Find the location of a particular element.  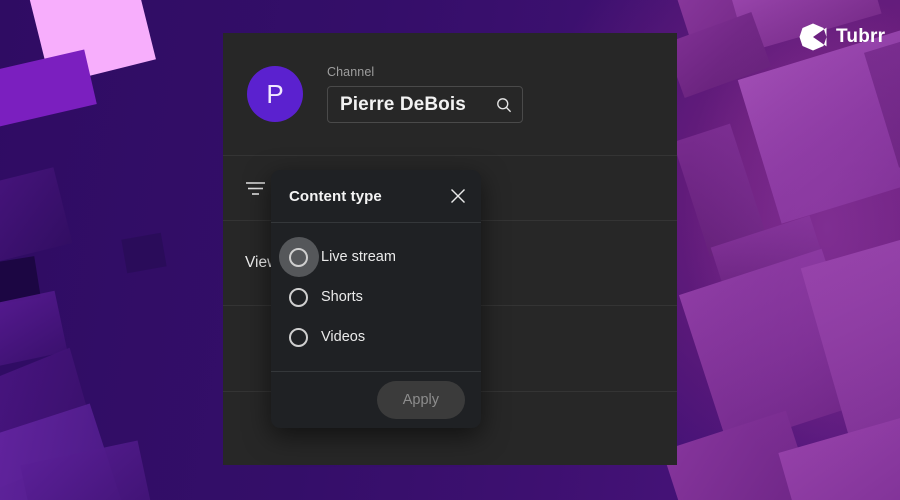

filter-lines-icon is located at coordinates (255, 188).